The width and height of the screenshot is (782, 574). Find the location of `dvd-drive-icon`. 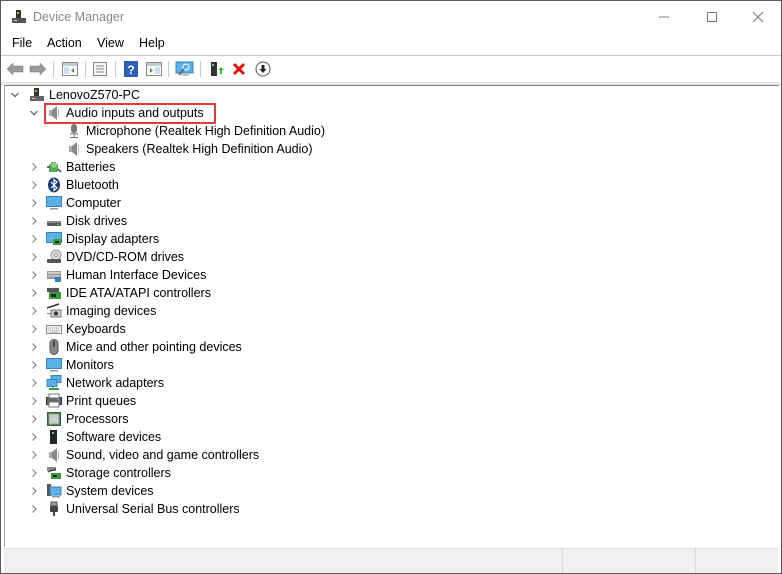

dvd-drive-icon is located at coordinates (54, 257).